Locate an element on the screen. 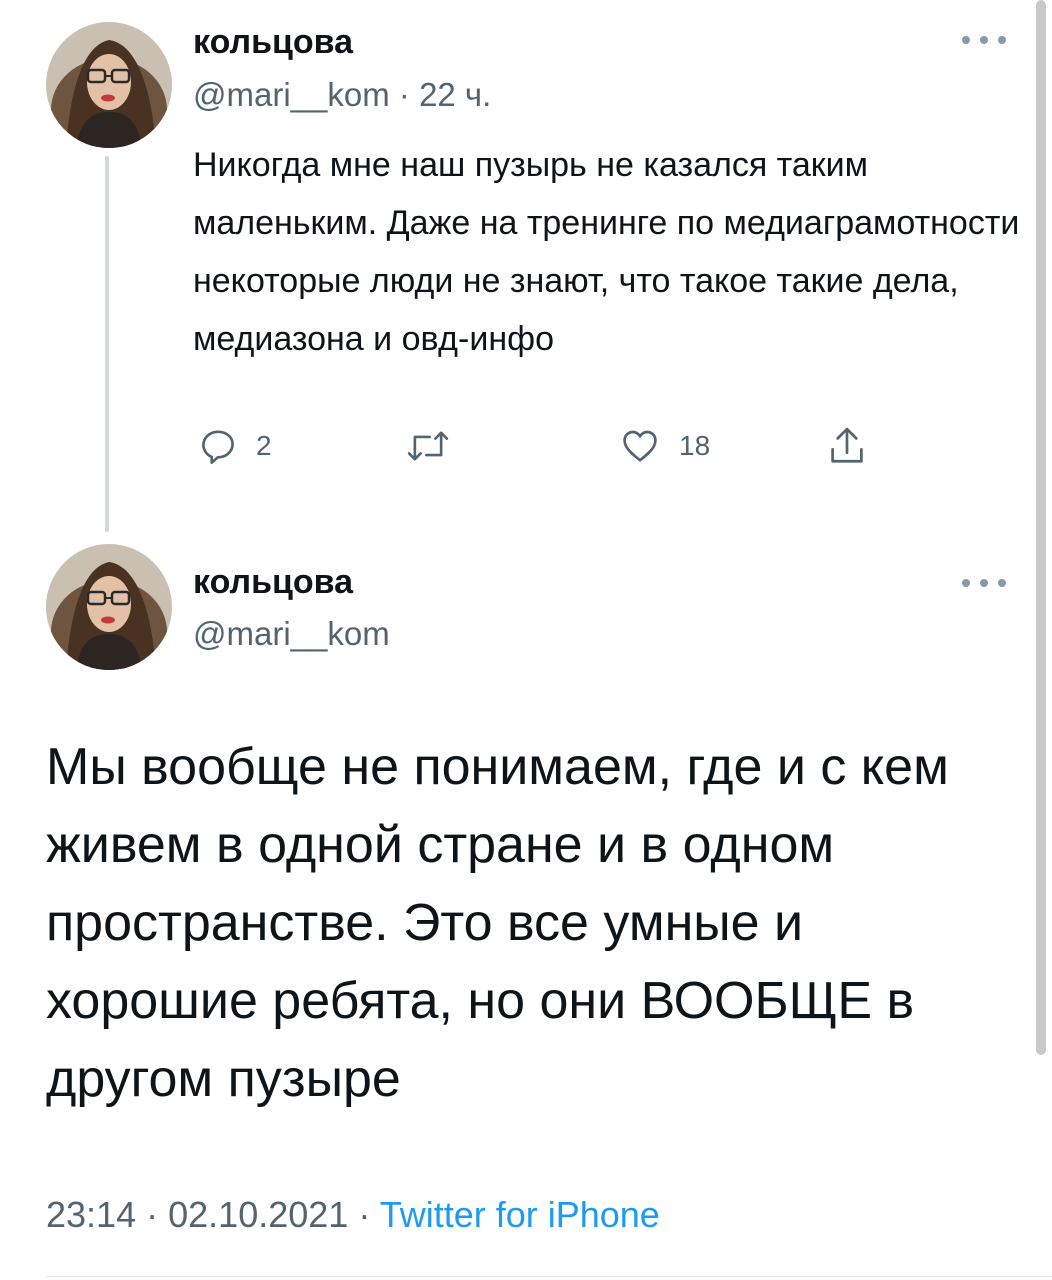 The image size is (1052, 1280). like-count: 18 is located at coordinates (695, 445).